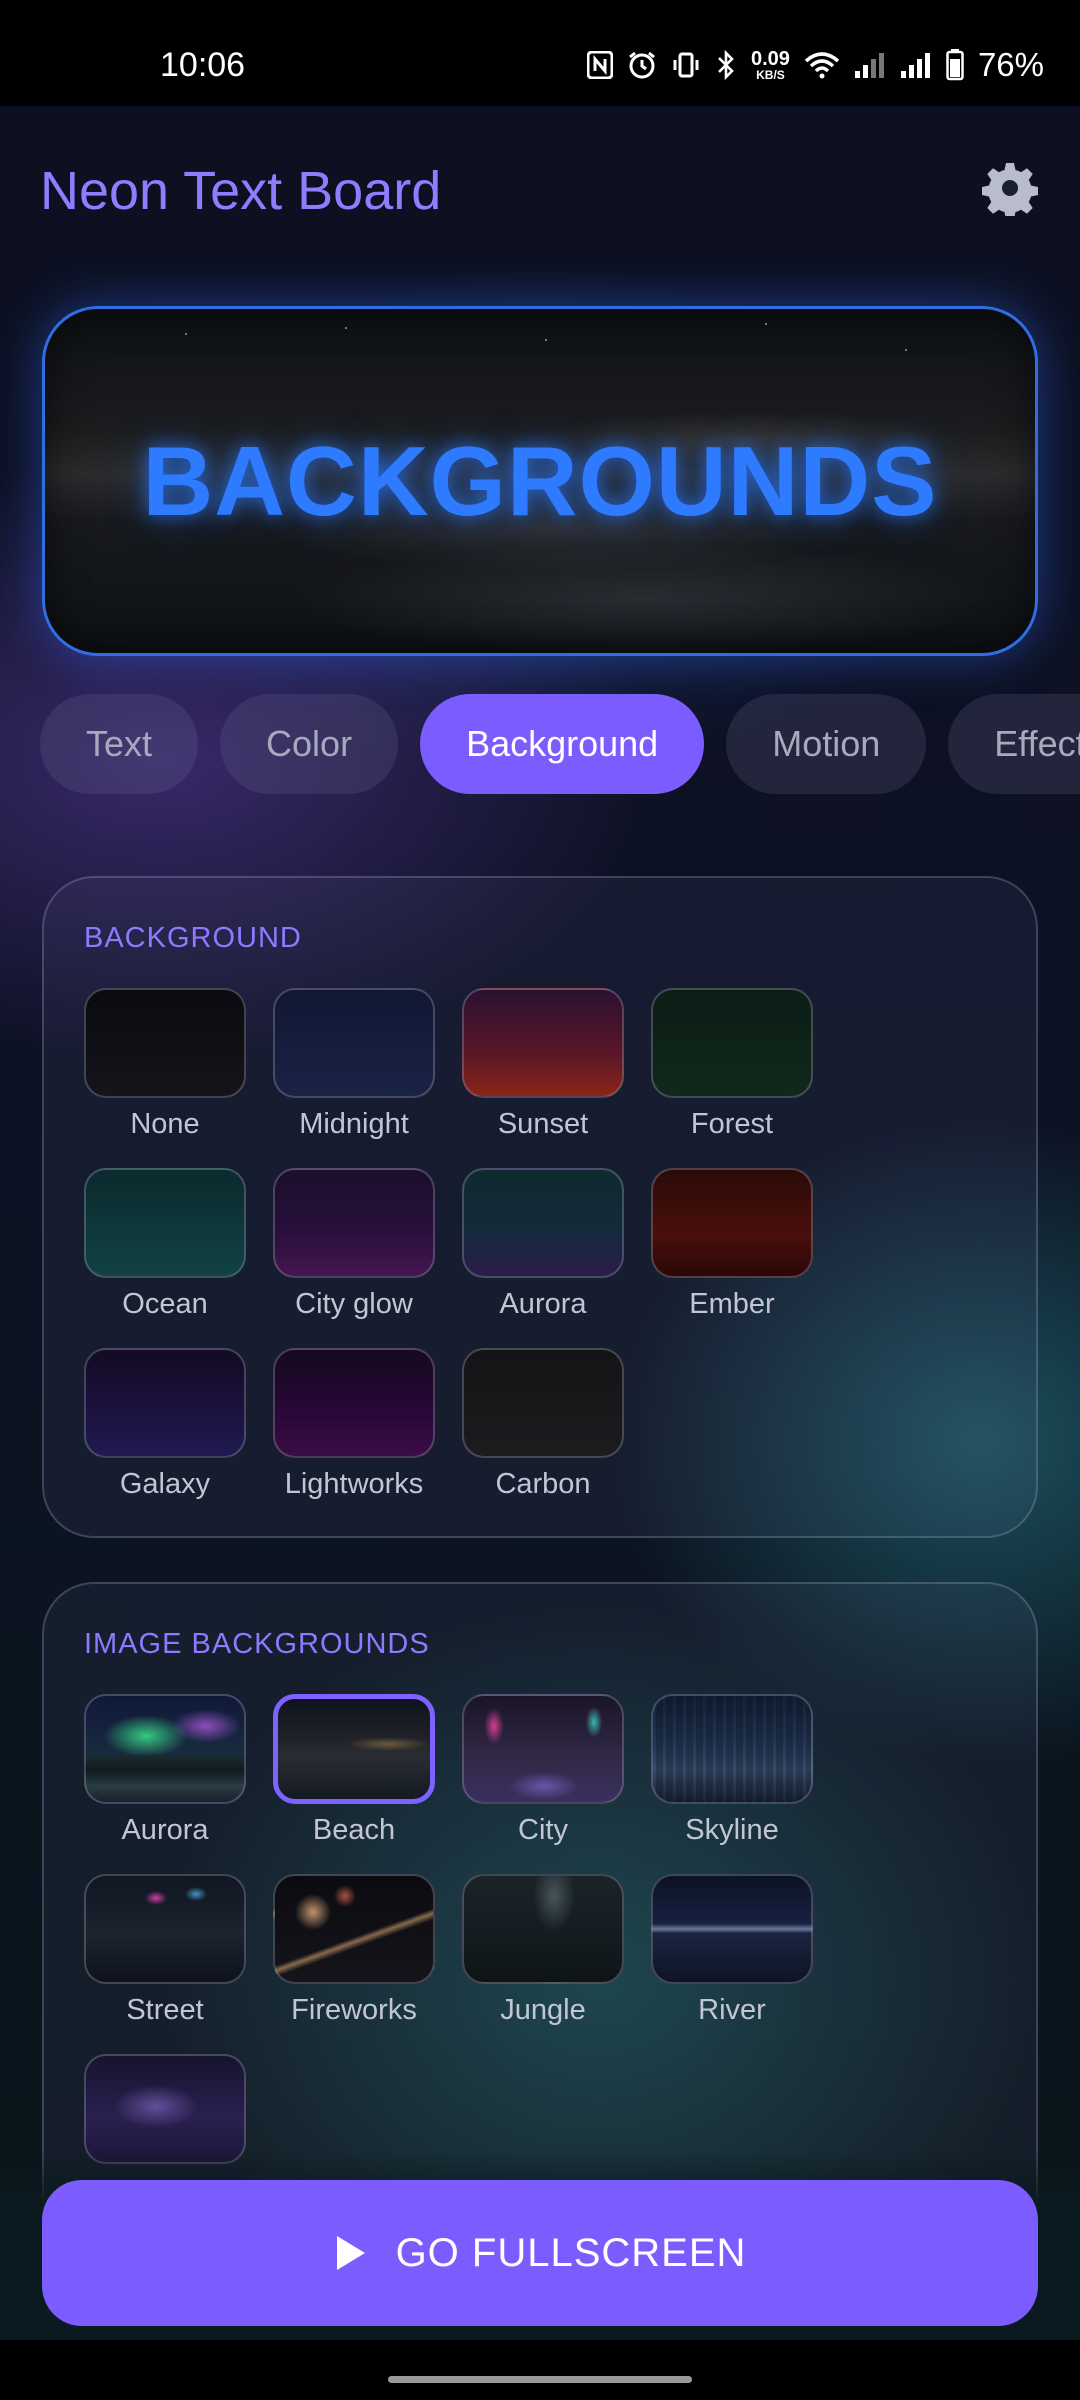 Image resolution: width=1080 pixels, height=2400 pixels. What do you see at coordinates (241, 191) in the screenshot?
I see `app-title: Neon Text Board` at bounding box center [241, 191].